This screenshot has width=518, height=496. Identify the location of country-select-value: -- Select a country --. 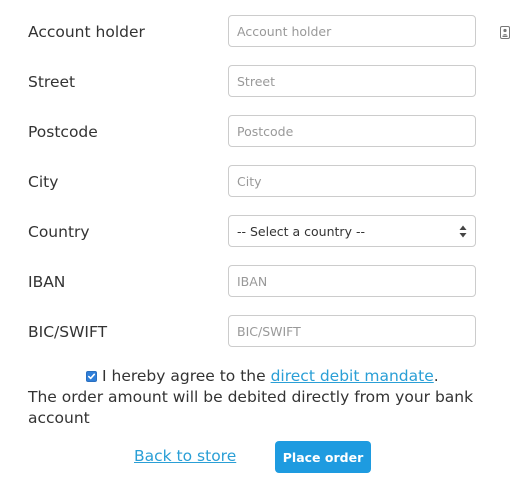
(301, 231).